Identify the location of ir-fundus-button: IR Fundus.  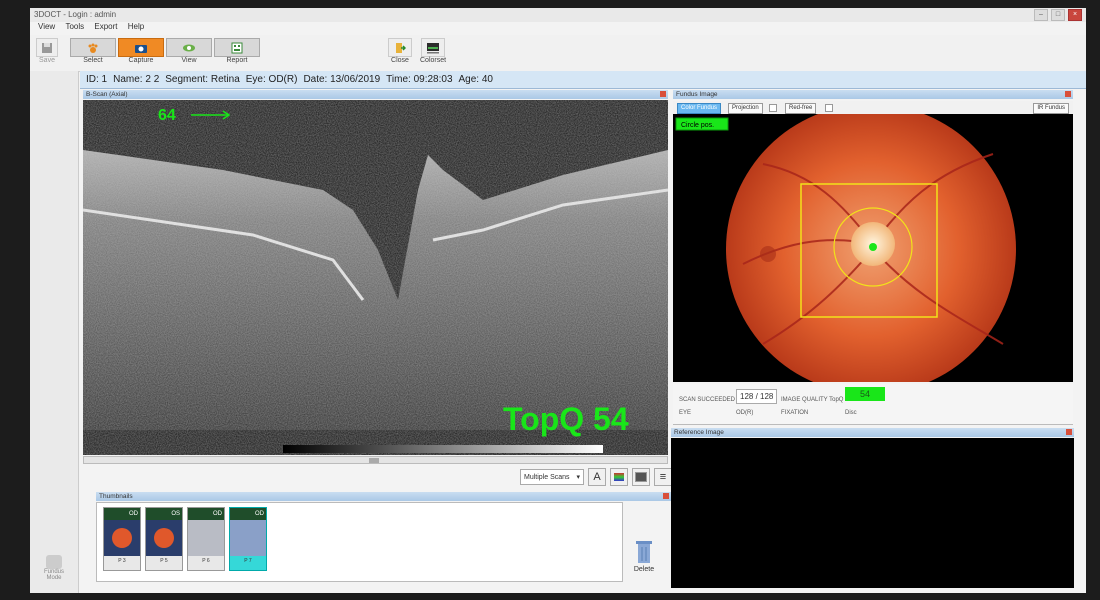
(1051, 108).